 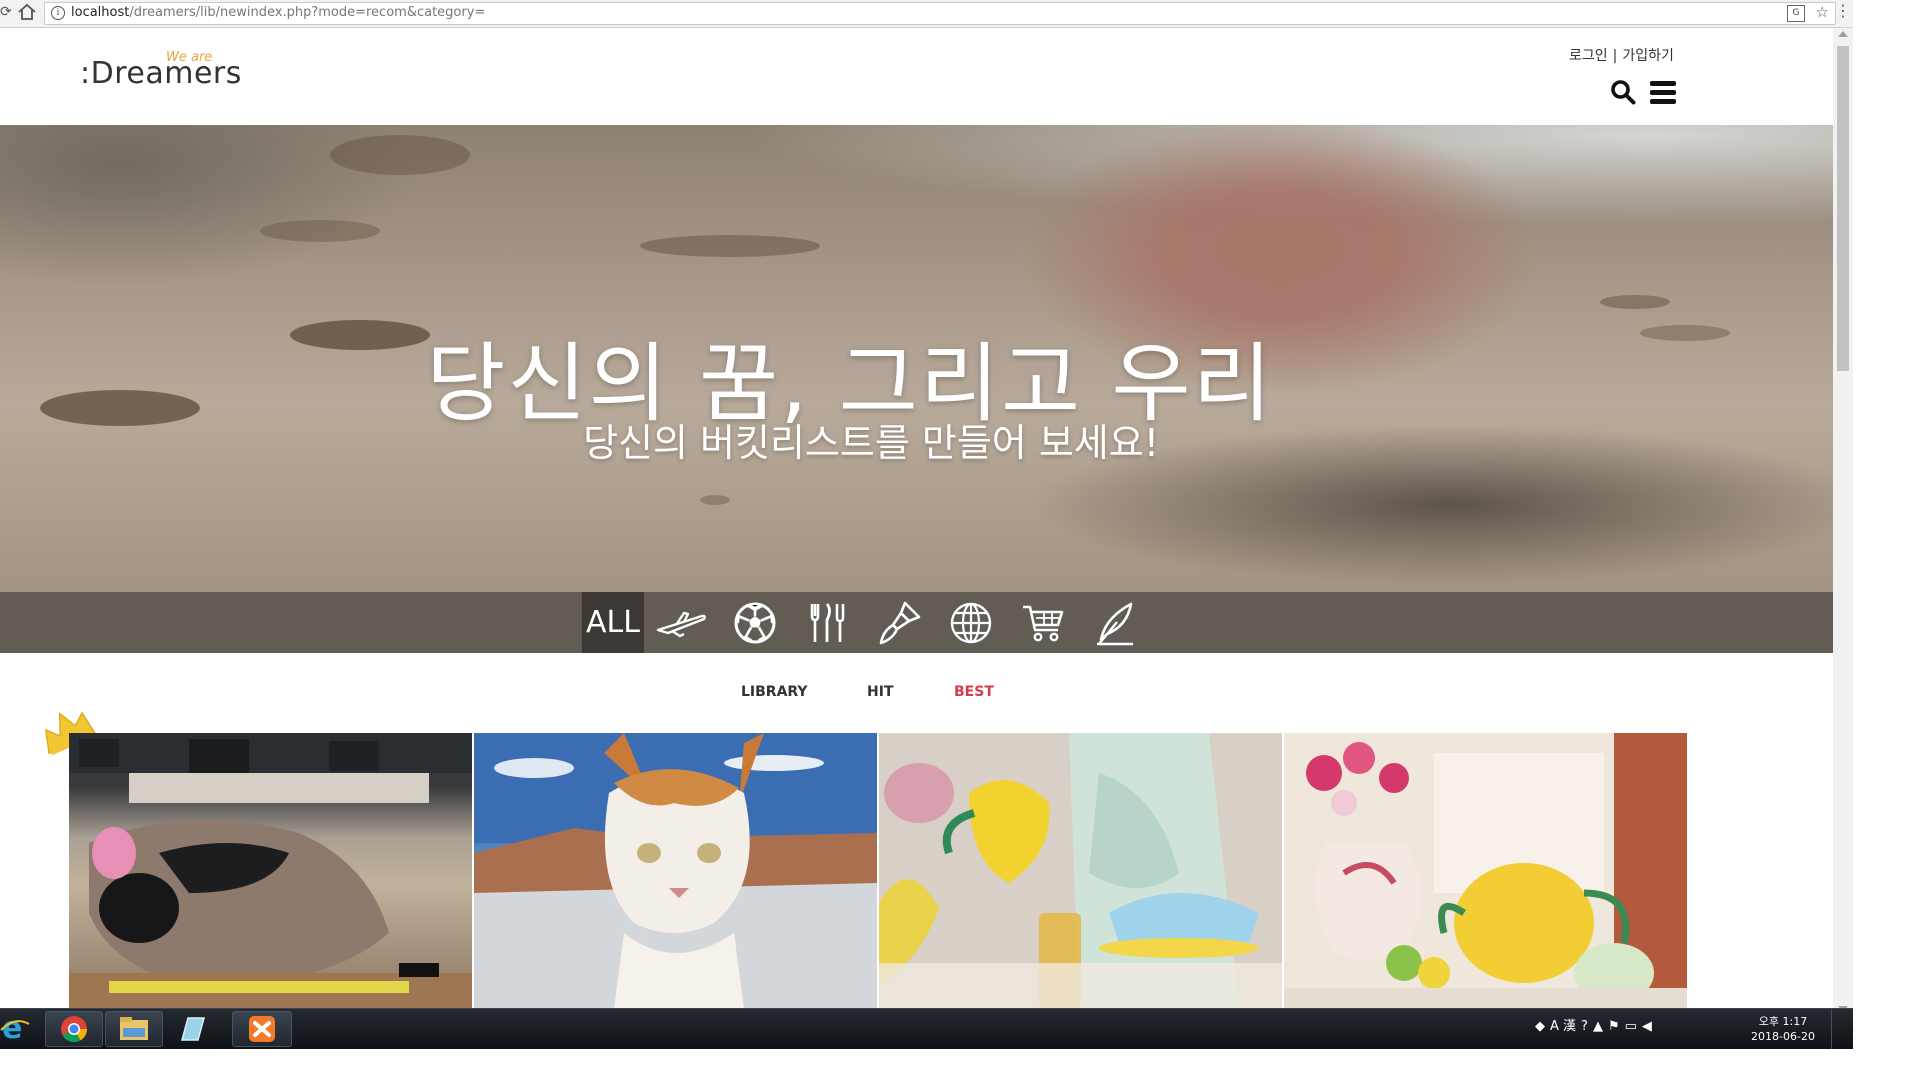 What do you see at coordinates (1598, 1026) in the screenshot?
I see `tray-arrow-icon: ▲` at bounding box center [1598, 1026].